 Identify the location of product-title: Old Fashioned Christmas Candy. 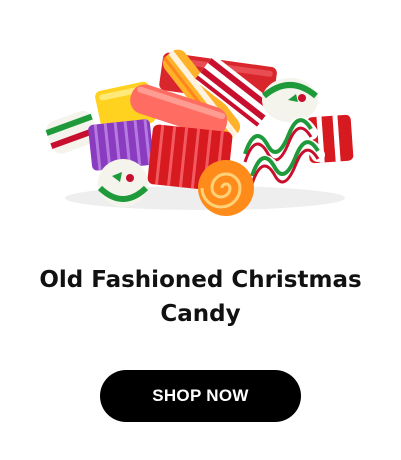
(200, 297).